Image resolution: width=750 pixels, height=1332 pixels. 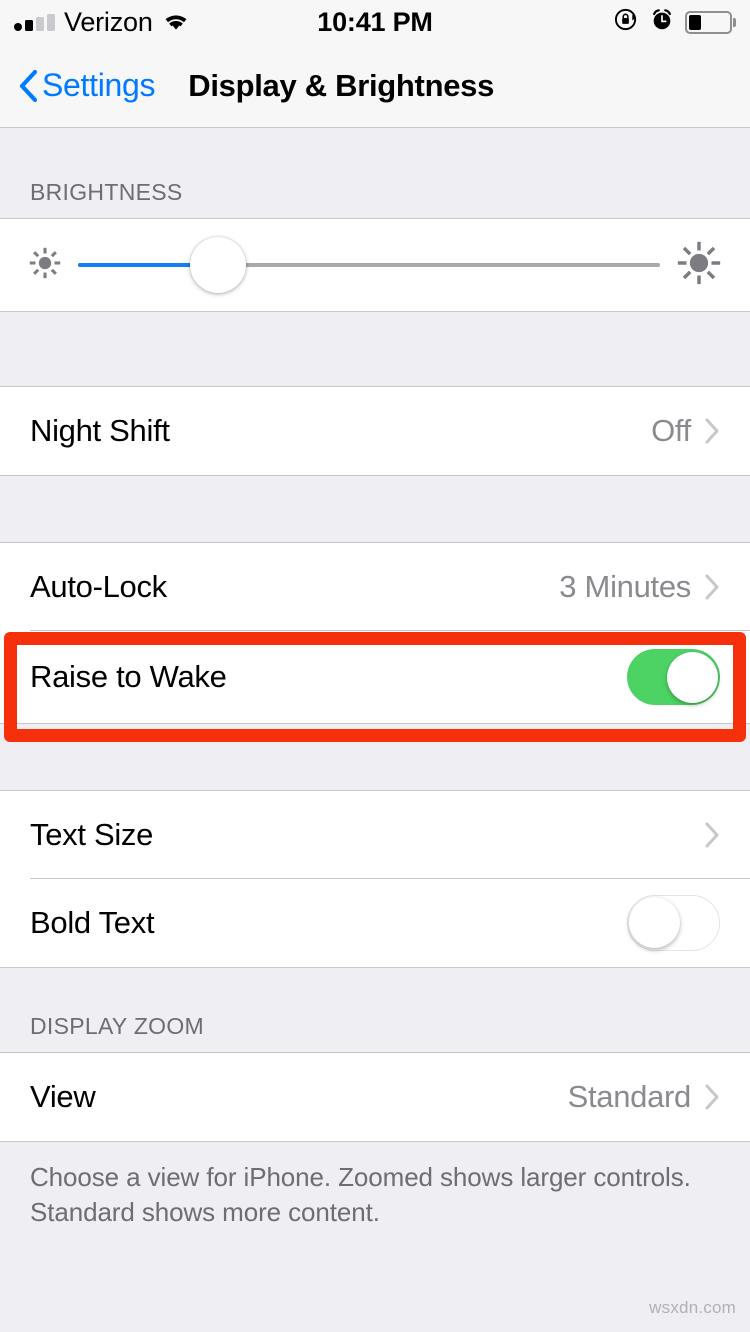 I want to click on raise-to-wake-right, so click(x=673, y=677).